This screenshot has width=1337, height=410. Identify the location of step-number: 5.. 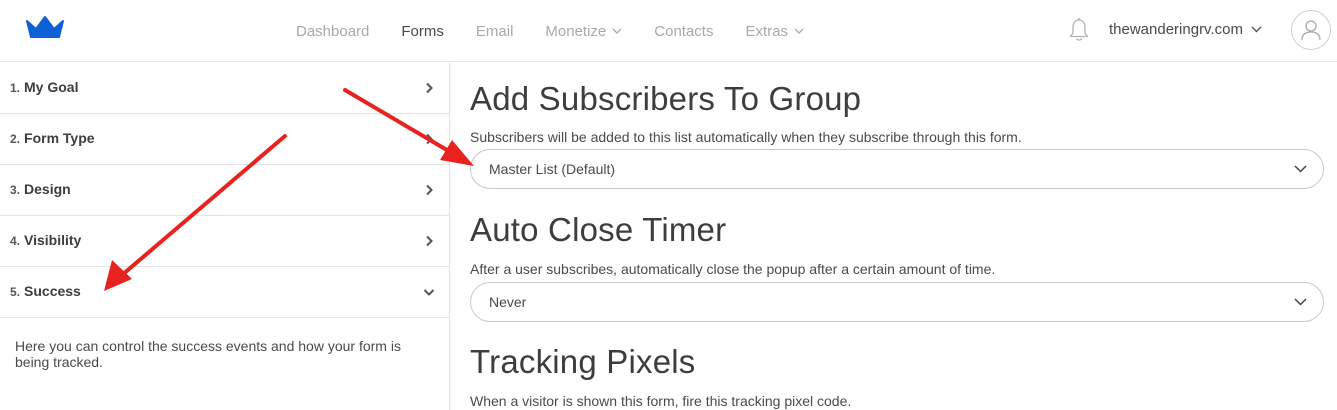
(15, 292).